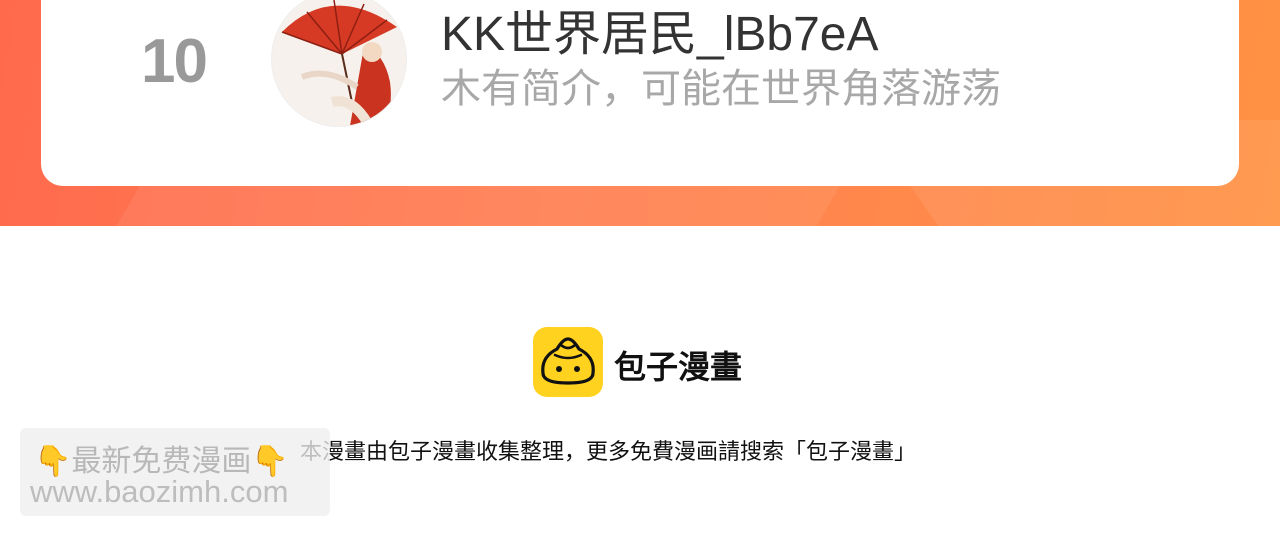 The height and width of the screenshot is (538, 1280). What do you see at coordinates (159, 491) in the screenshot?
I see `watermark-url: www.baozimh.com` at bounding box center [159, 491].